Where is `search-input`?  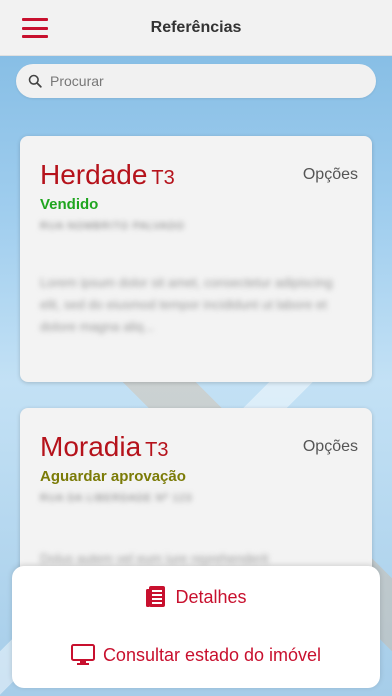
search-input is located at coordinates (200, 81).